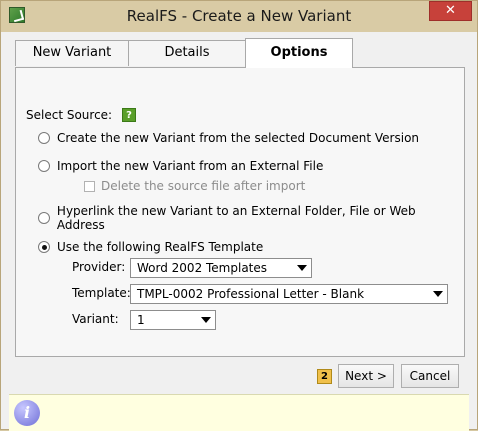  Describe the element at coordinates (366, 376) in the screenshot. I see `next-button: Next >` at that location.